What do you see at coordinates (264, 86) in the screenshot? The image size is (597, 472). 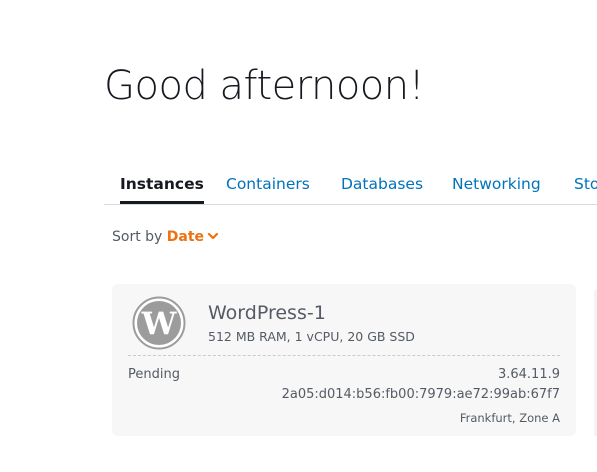 I see `page-title: Good afternoon!` at bounding box center [264, 86].